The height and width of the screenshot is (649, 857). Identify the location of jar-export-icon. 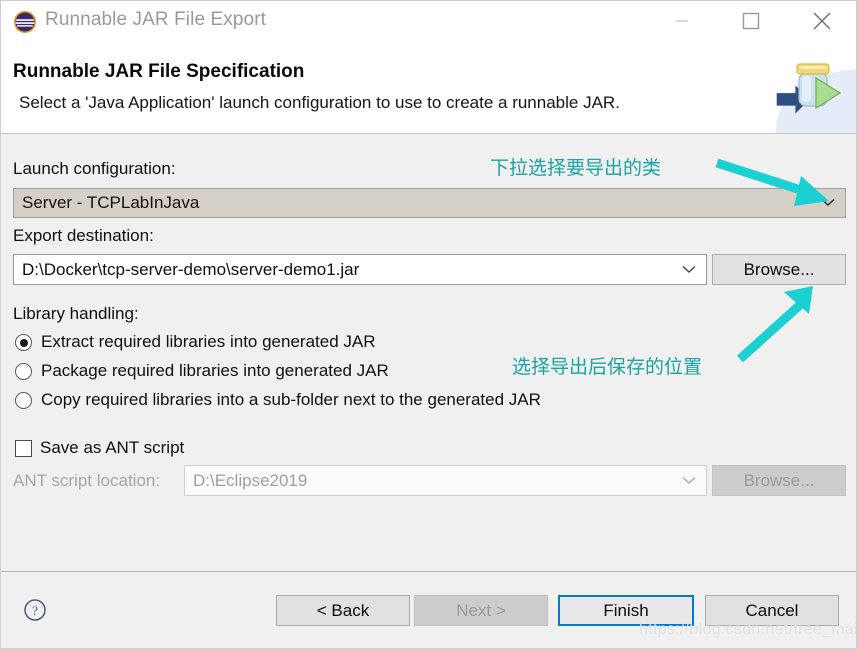
(807, 88).